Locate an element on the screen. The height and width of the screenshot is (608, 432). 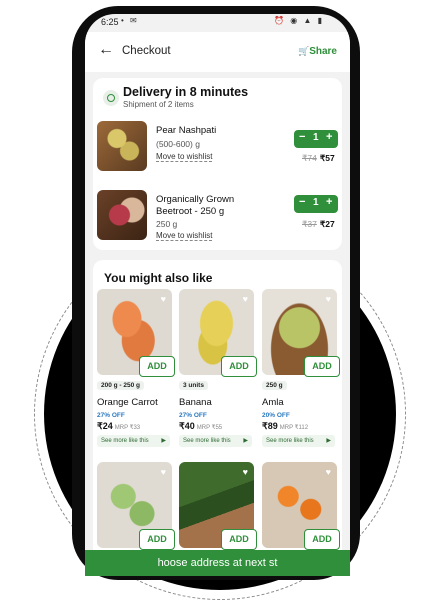
product-price: ₹89 MRP ₹112 is located at coordinates (285, 426).